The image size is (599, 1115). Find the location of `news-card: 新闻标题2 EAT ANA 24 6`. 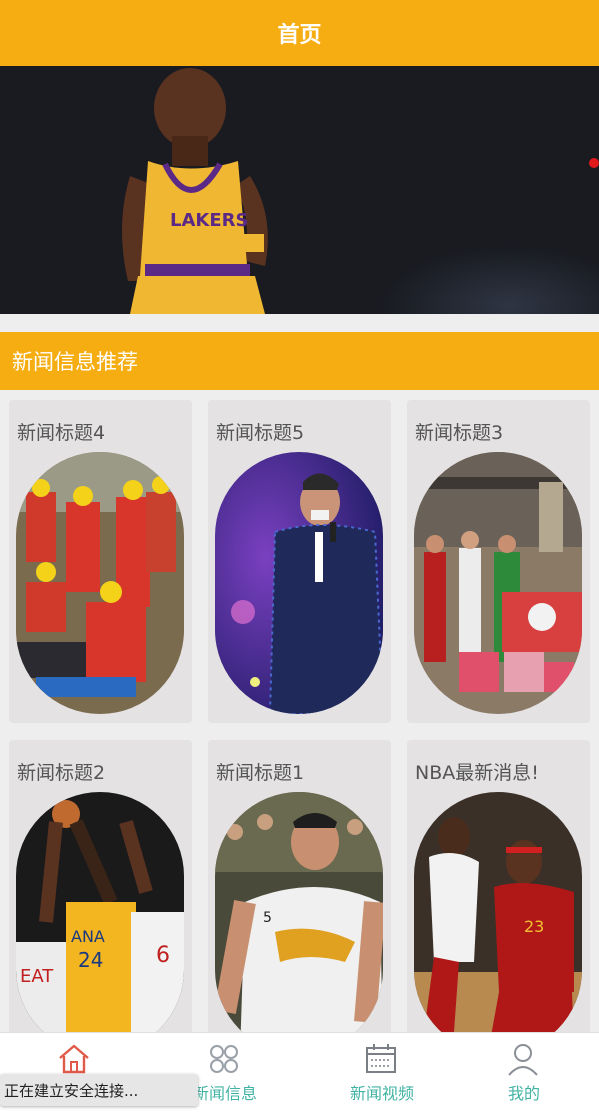

news-card: 新闻标题2 EAT ANA 24 6 is located at coordinates (100, 897).